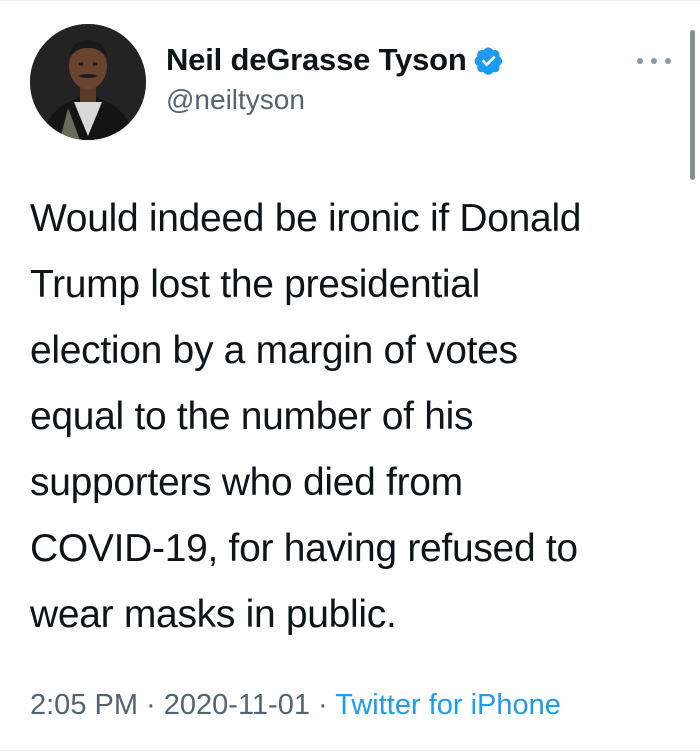 The image size is (700, 756). Describe the element at coordinates (350, 0) in the screenshot. I see `top-divider` at that location.